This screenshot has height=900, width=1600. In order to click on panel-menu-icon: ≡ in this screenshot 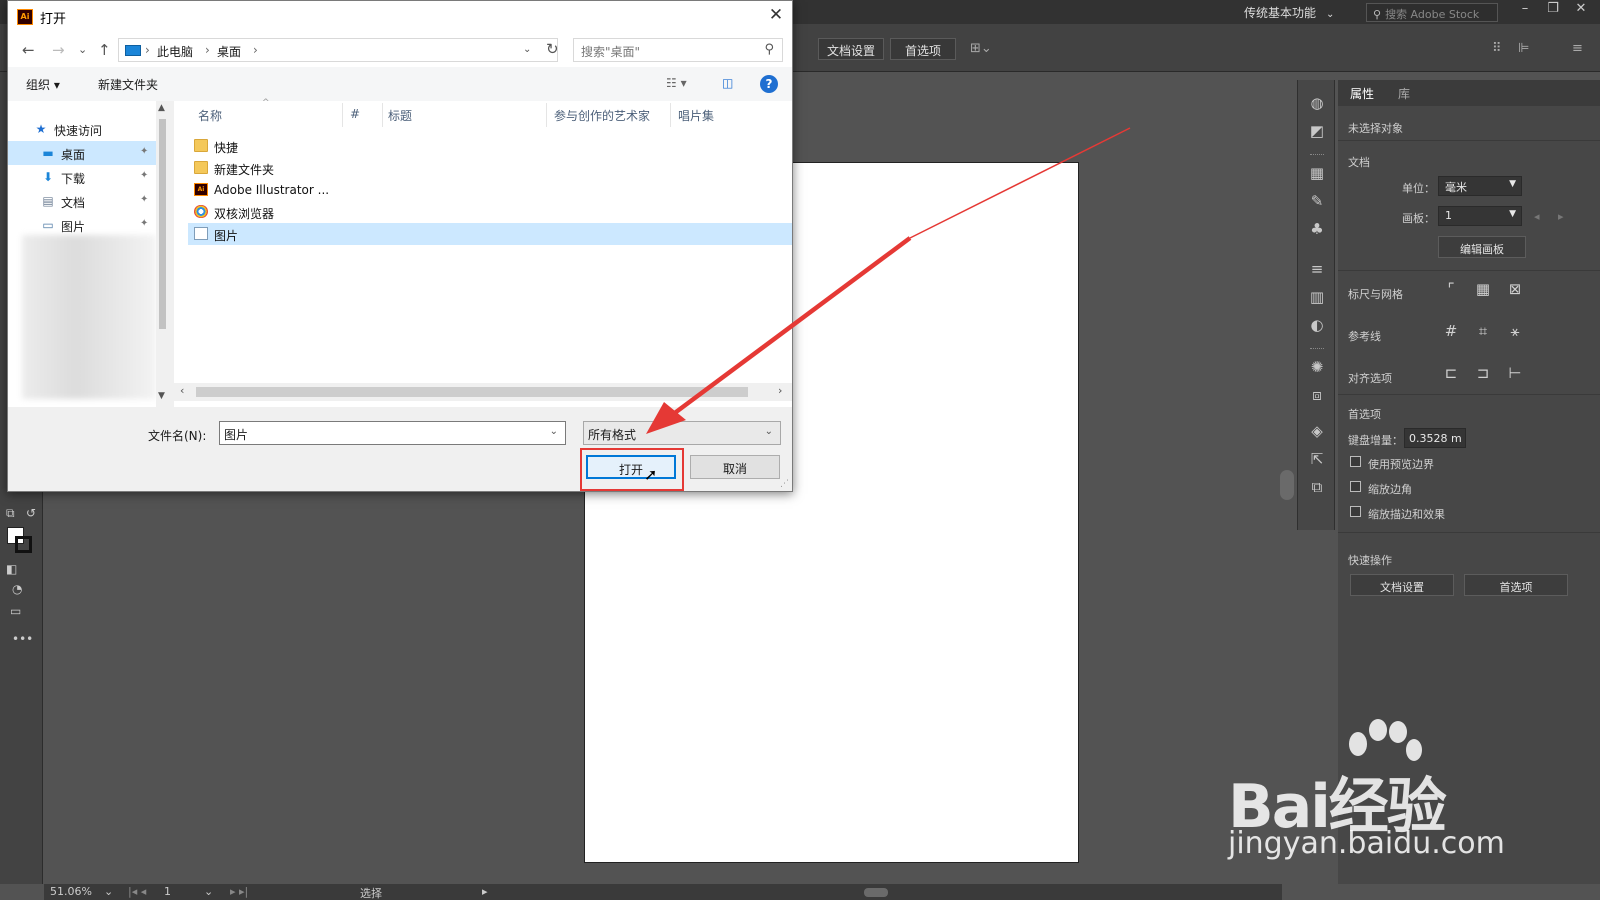, I will do `click(1577, 48)`.